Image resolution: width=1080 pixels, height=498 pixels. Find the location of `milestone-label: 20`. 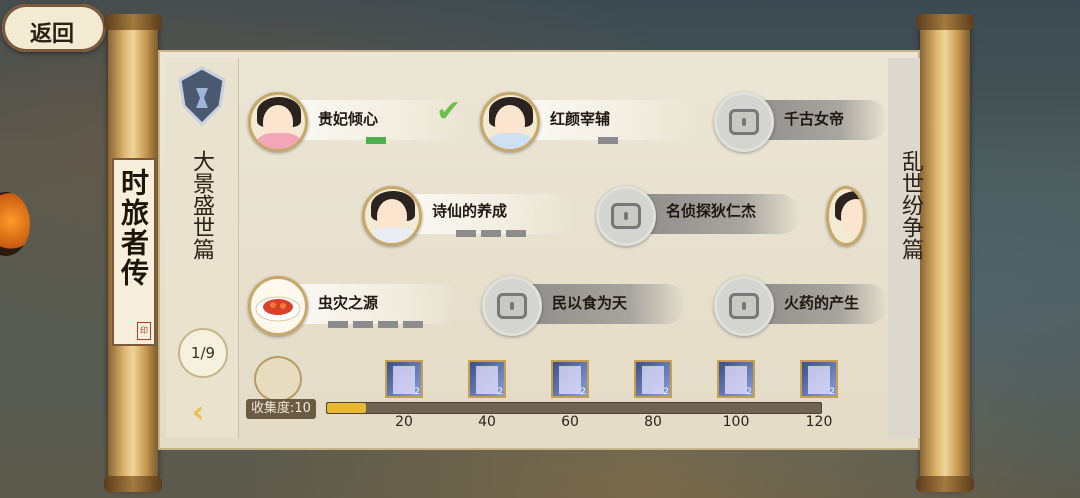

milestone-label: 20 is located at coordinates (404, 422).